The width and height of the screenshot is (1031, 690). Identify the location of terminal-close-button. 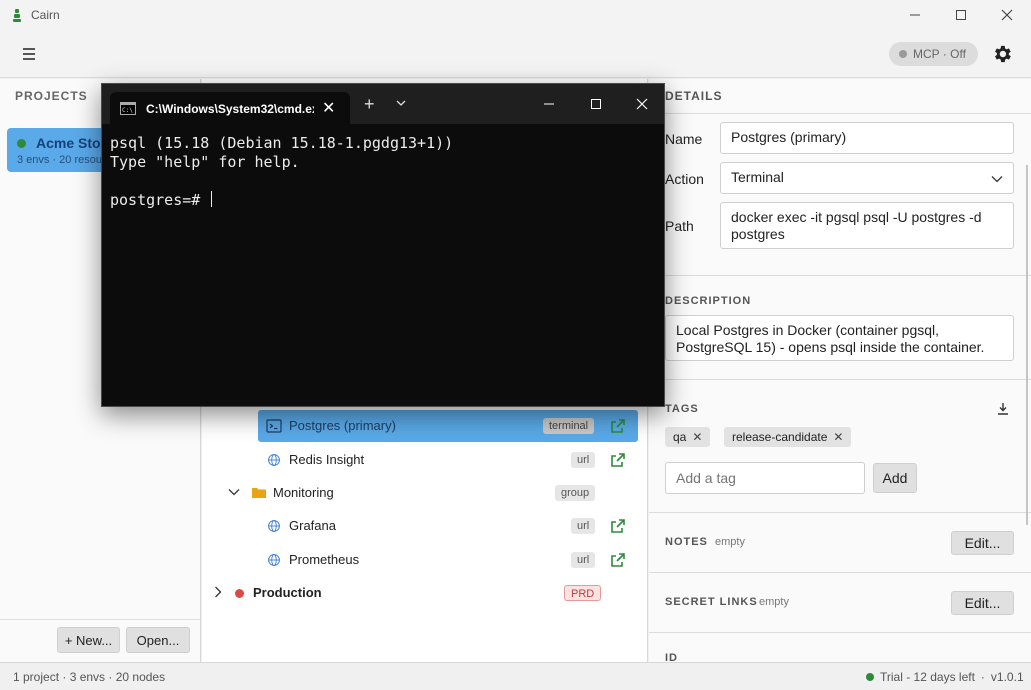
(642, 104).